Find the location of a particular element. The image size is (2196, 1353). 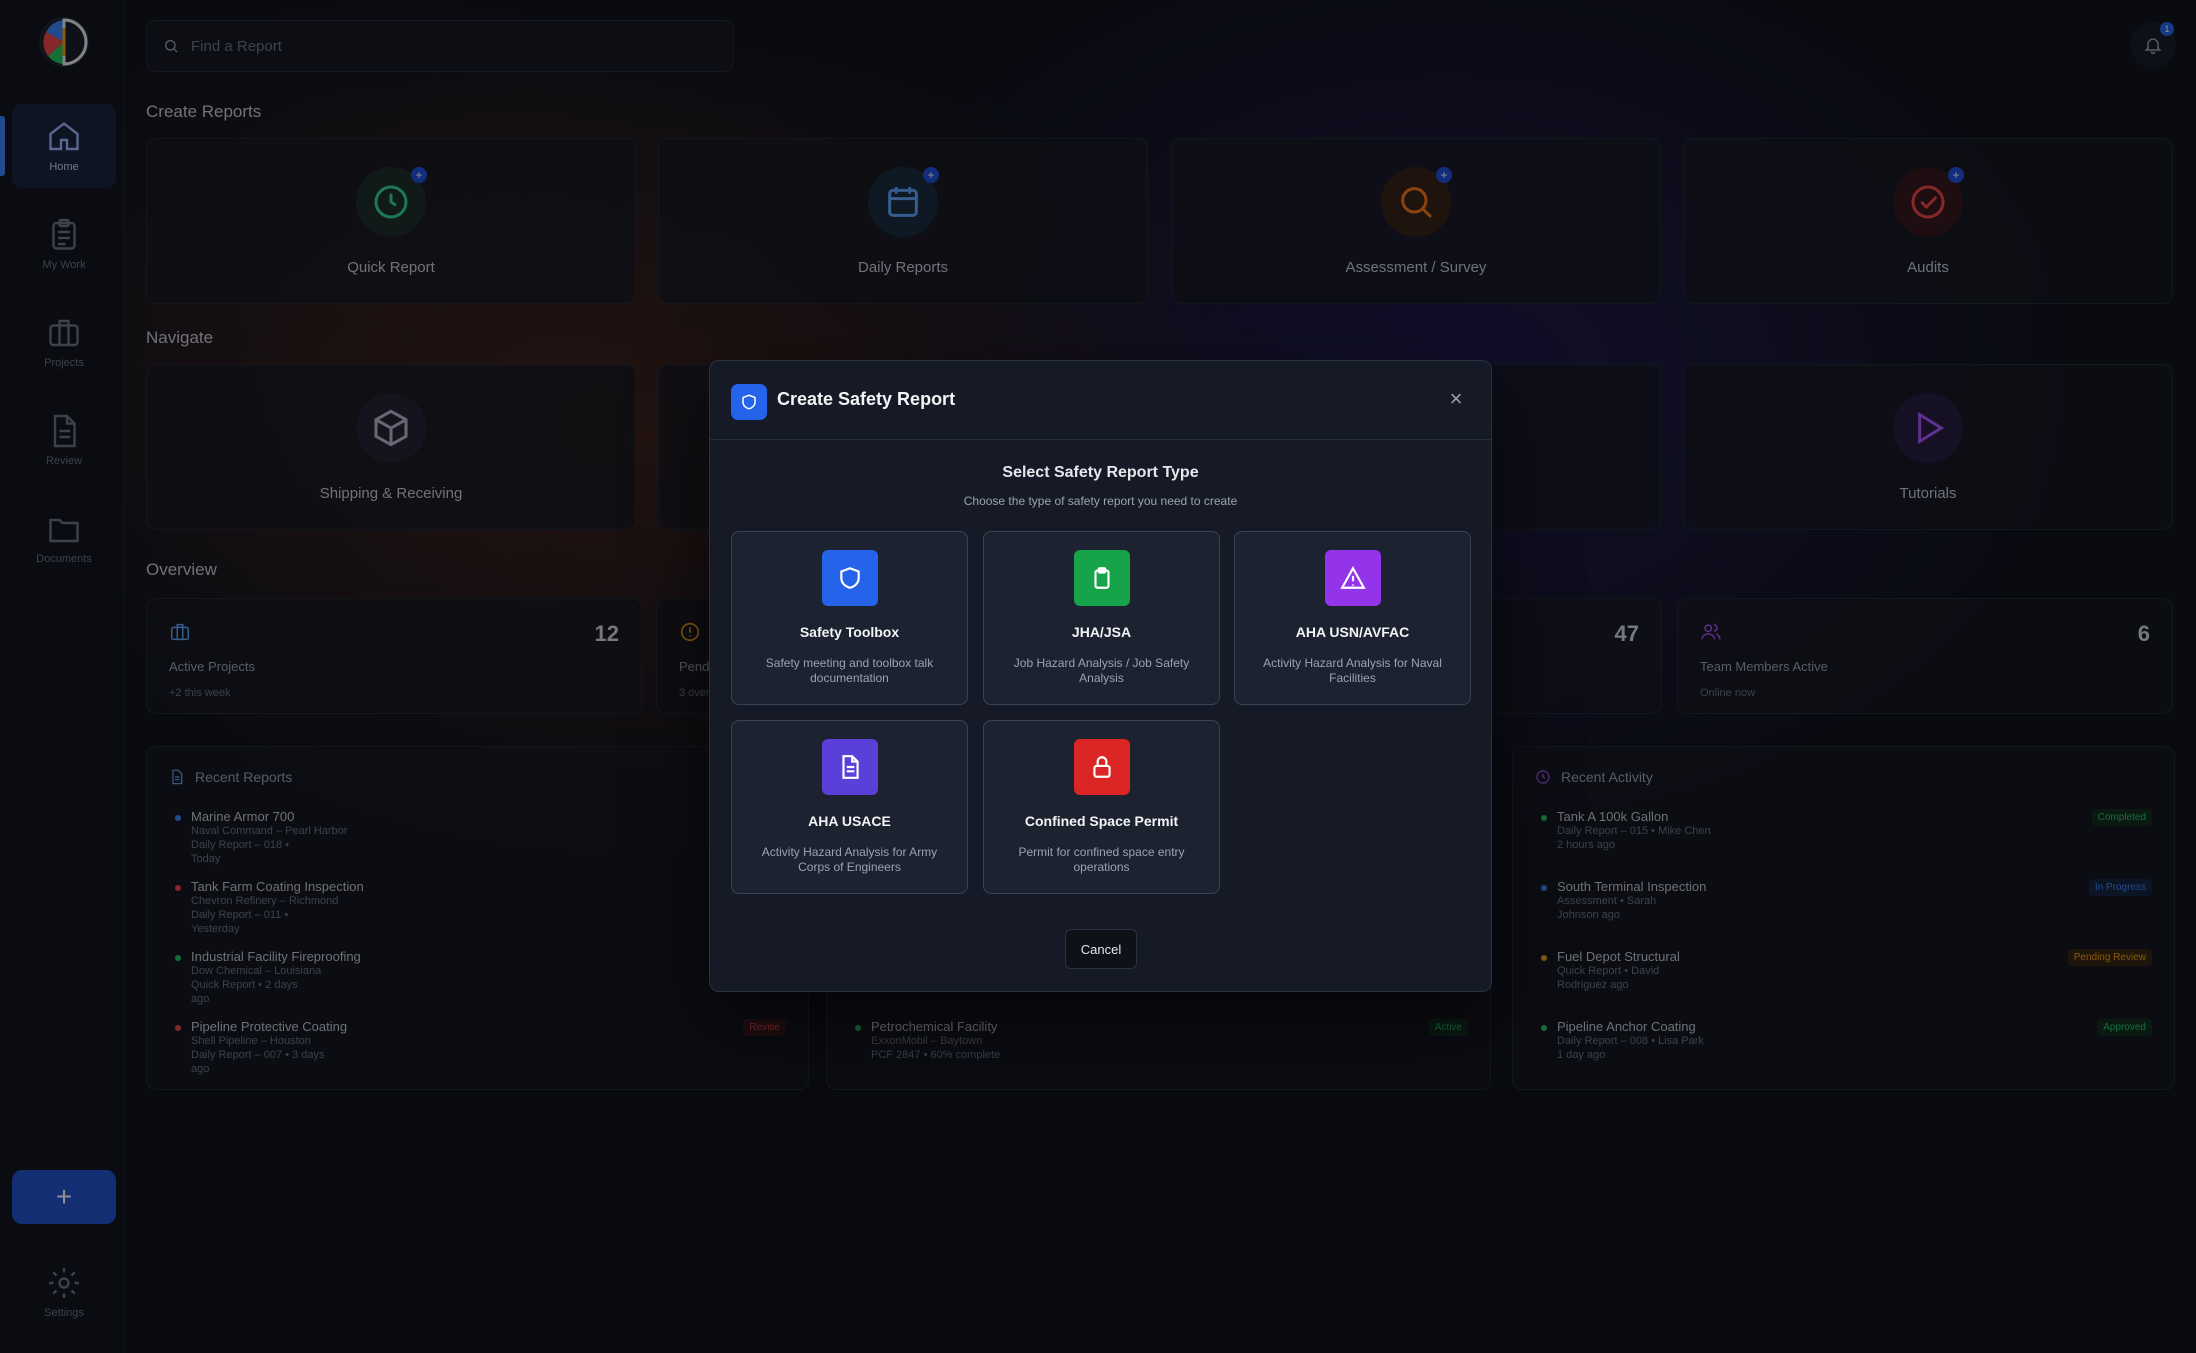

modal-header: Create Safety Report × is located at coordinates (1100, 400).